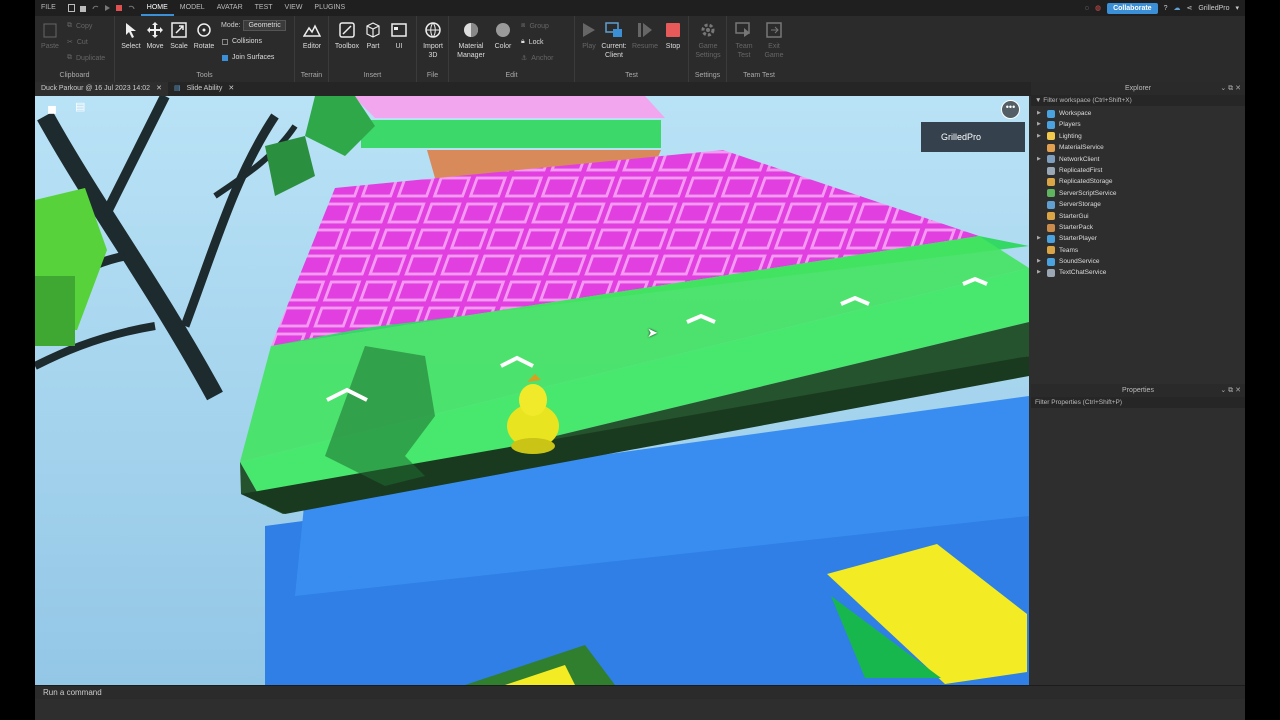 The width and height of the screenshot is (1280, 720). I want to click on play-small-icon, so click(107, 8).